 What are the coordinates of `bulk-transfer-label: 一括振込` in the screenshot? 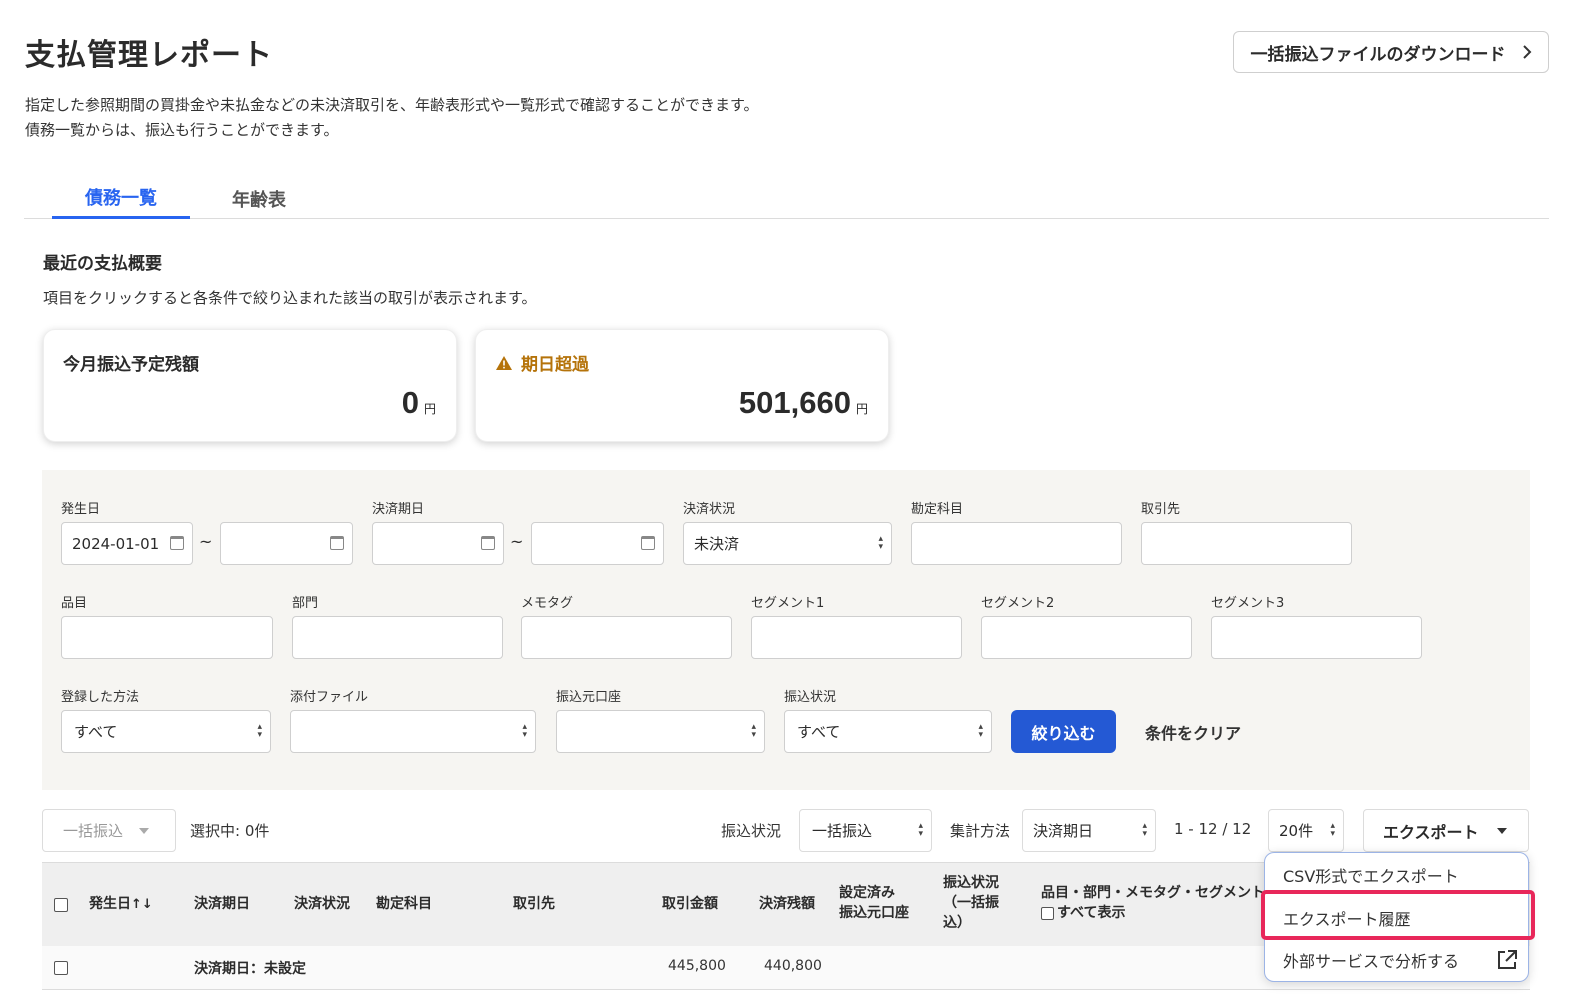 It's located at (93, 831).